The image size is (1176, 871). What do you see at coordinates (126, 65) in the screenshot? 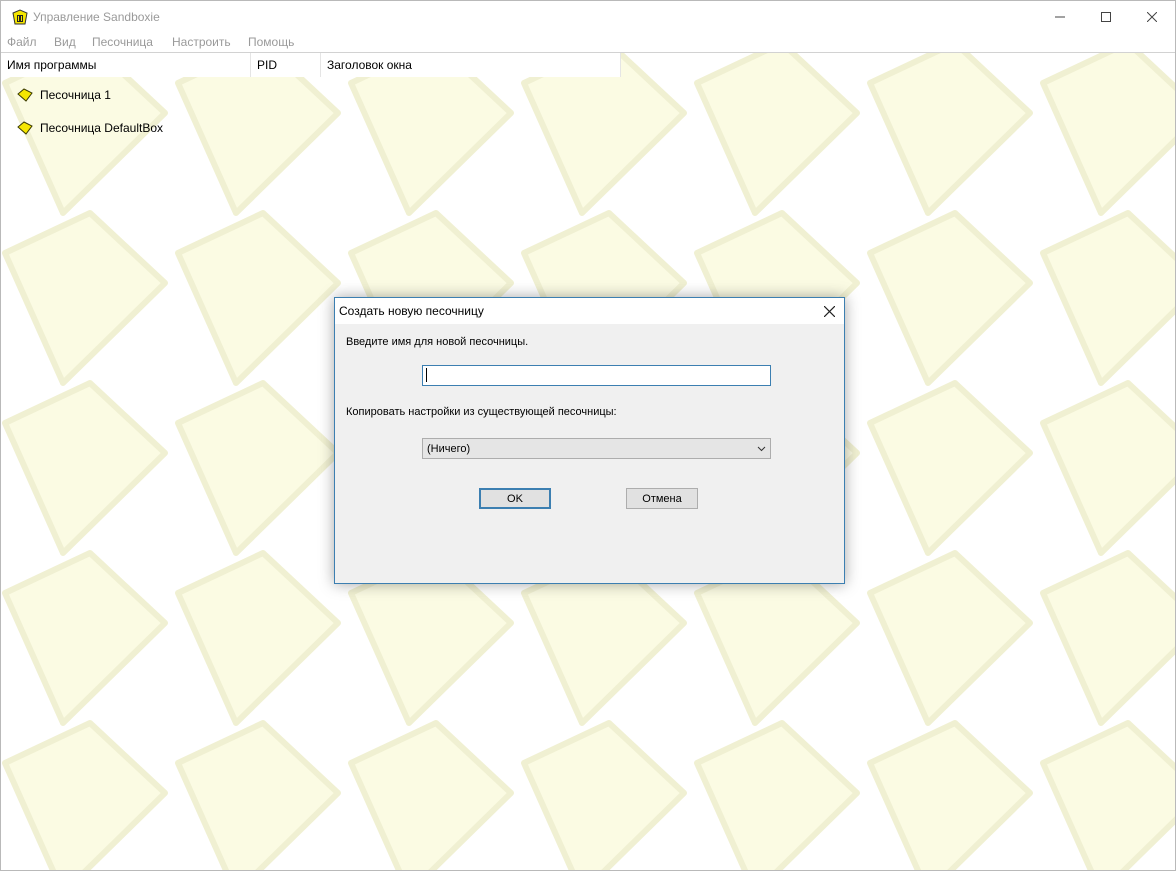
I see `column-header-program: Имя программы` at bounding box center [126, 65].